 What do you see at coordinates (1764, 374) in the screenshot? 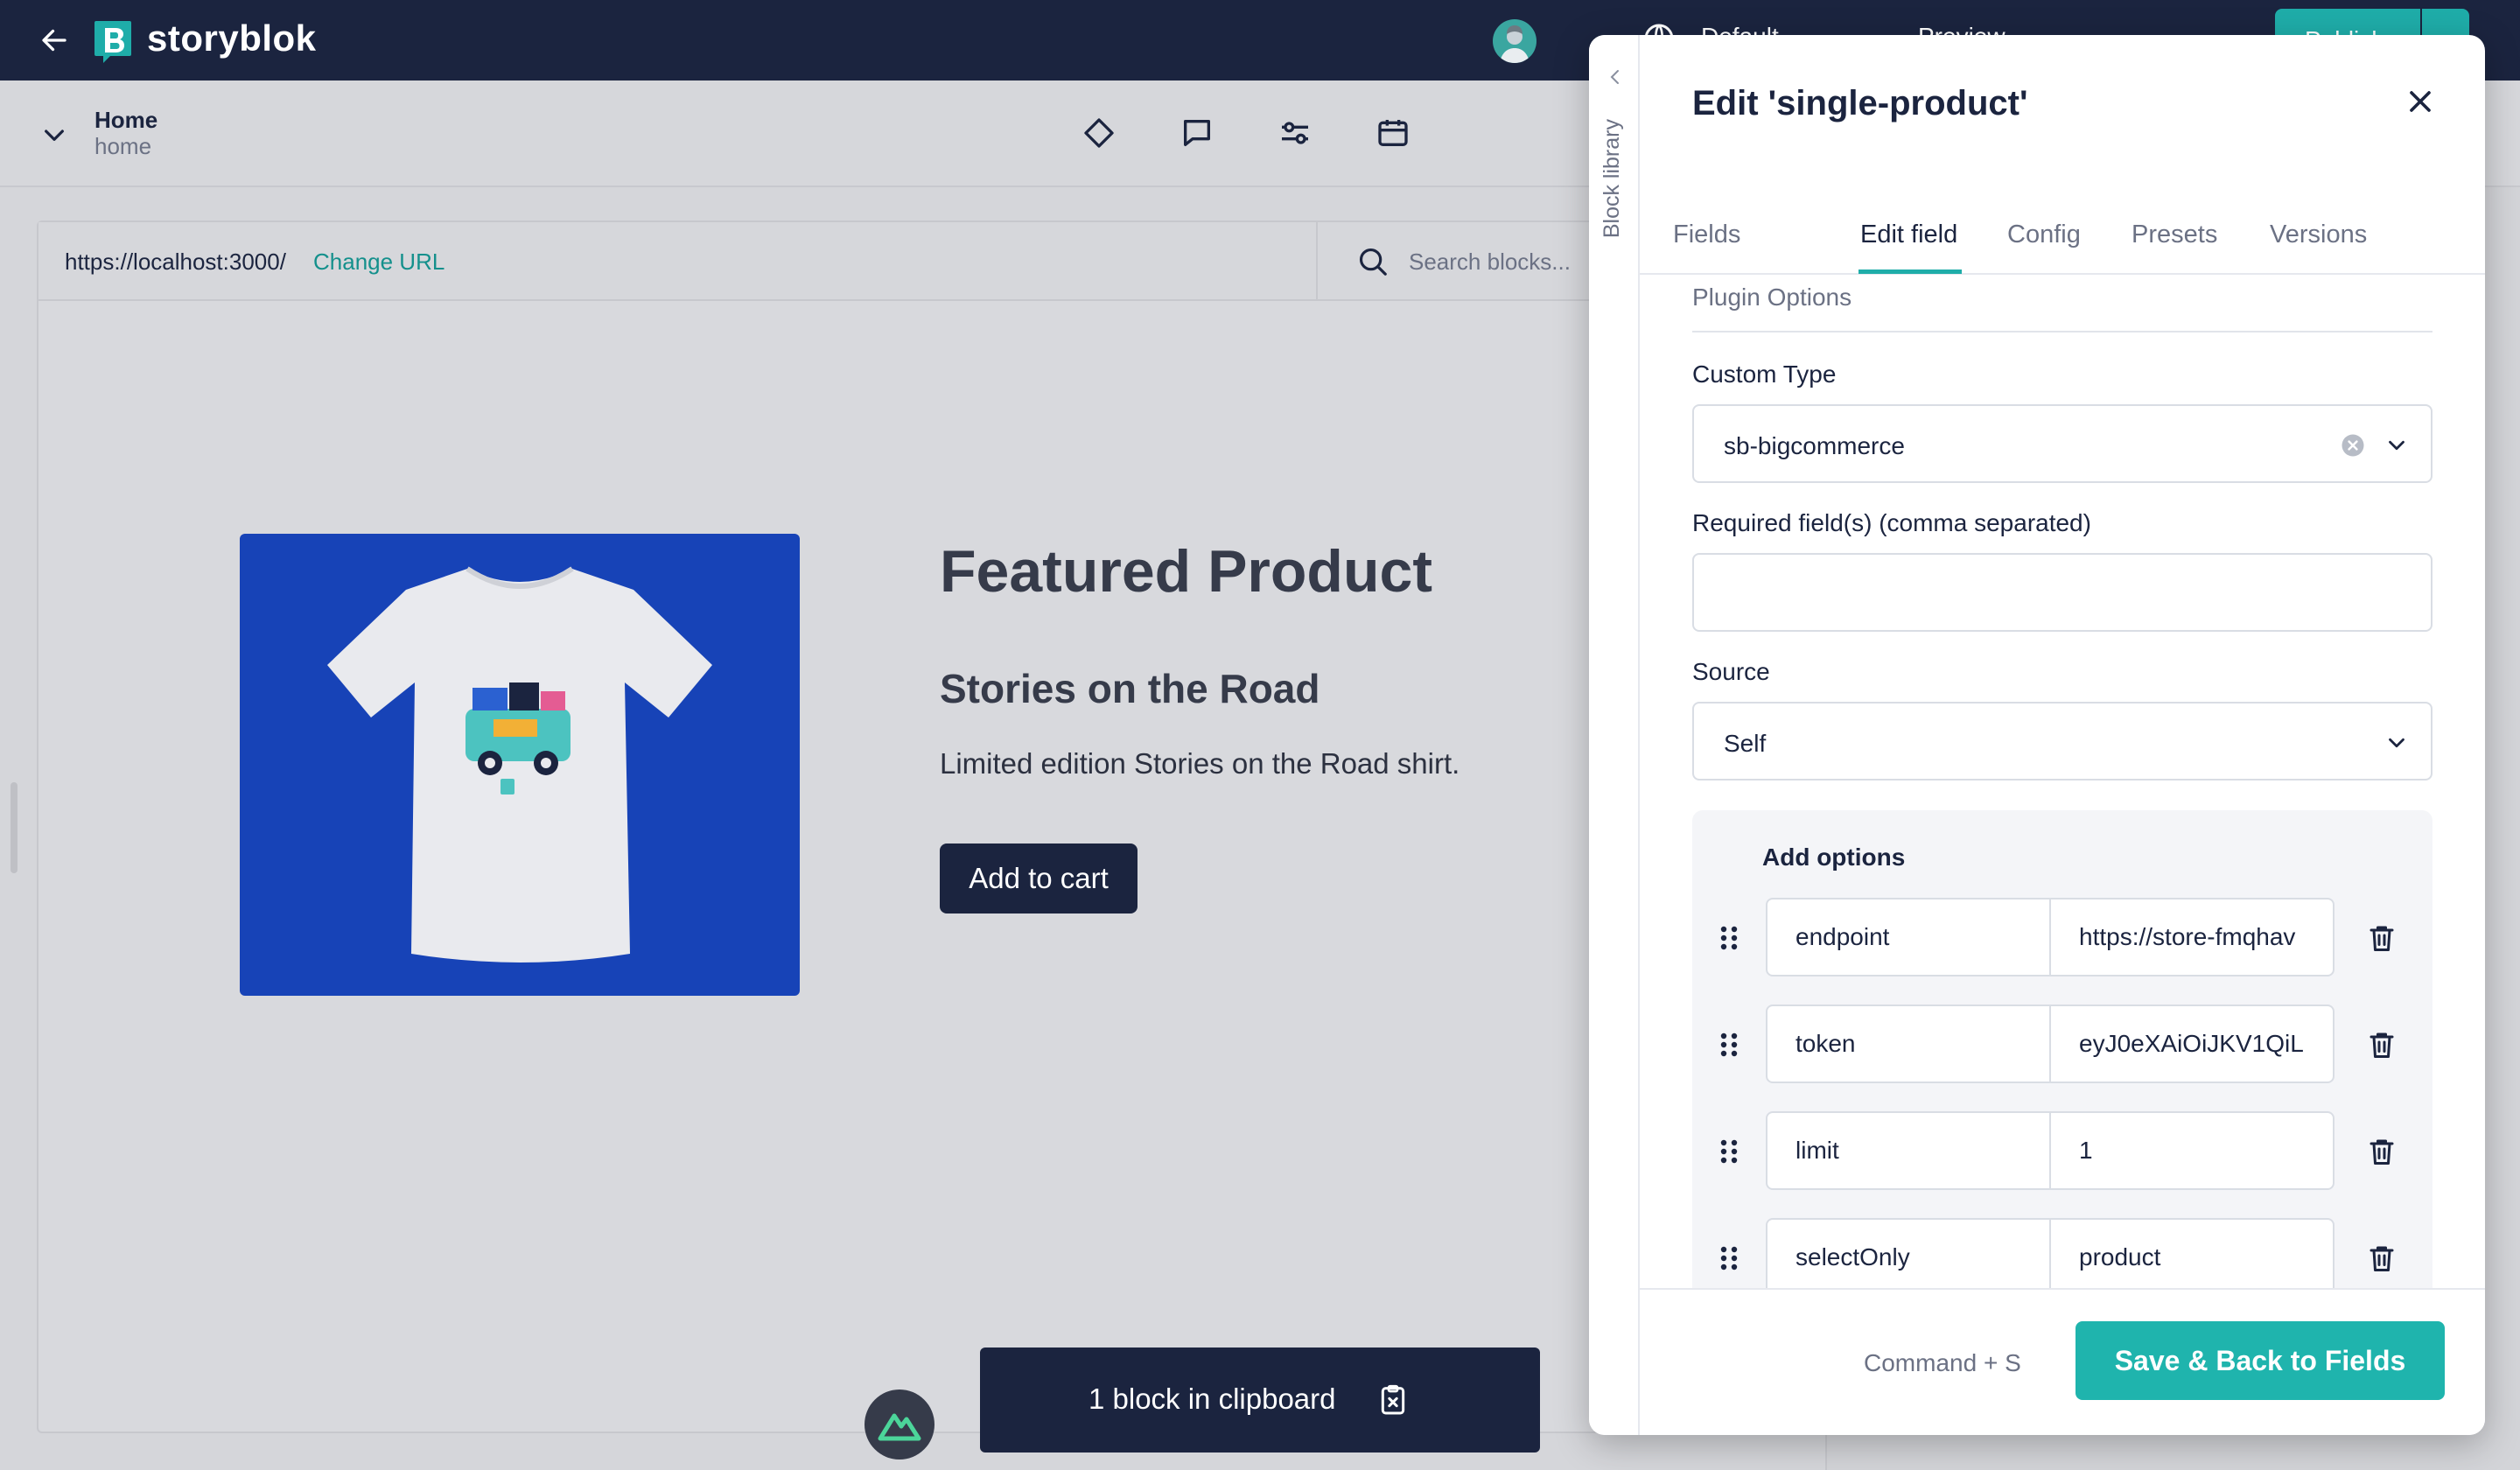
I see `custom-type-label: Custom Type` at bounding box center [1764, 374].